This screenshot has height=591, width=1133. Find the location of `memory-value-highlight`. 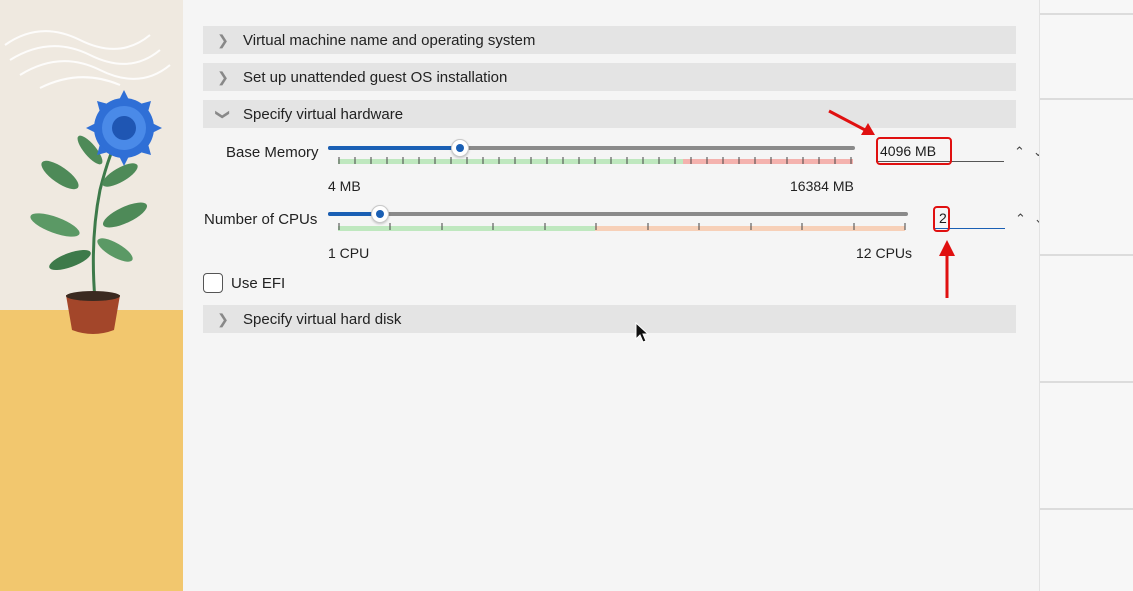

memory-value-highlight is located at coordinates (914, 151).